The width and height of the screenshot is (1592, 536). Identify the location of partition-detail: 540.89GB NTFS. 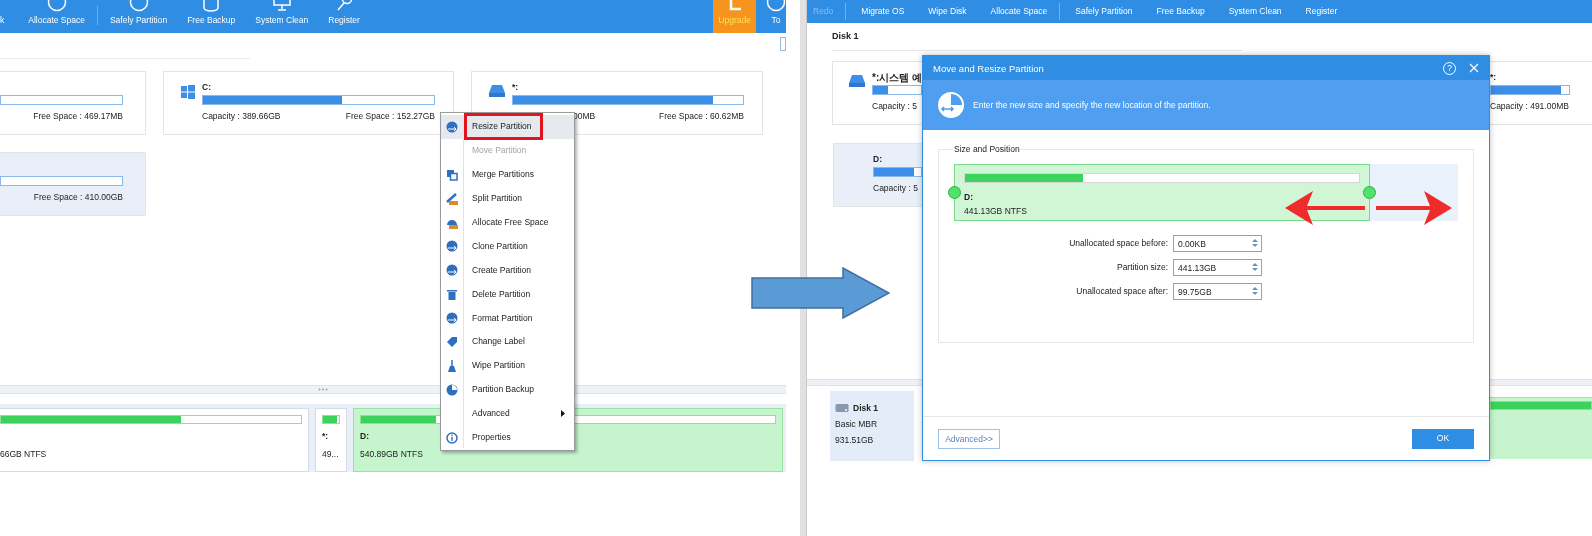
(391, 454).